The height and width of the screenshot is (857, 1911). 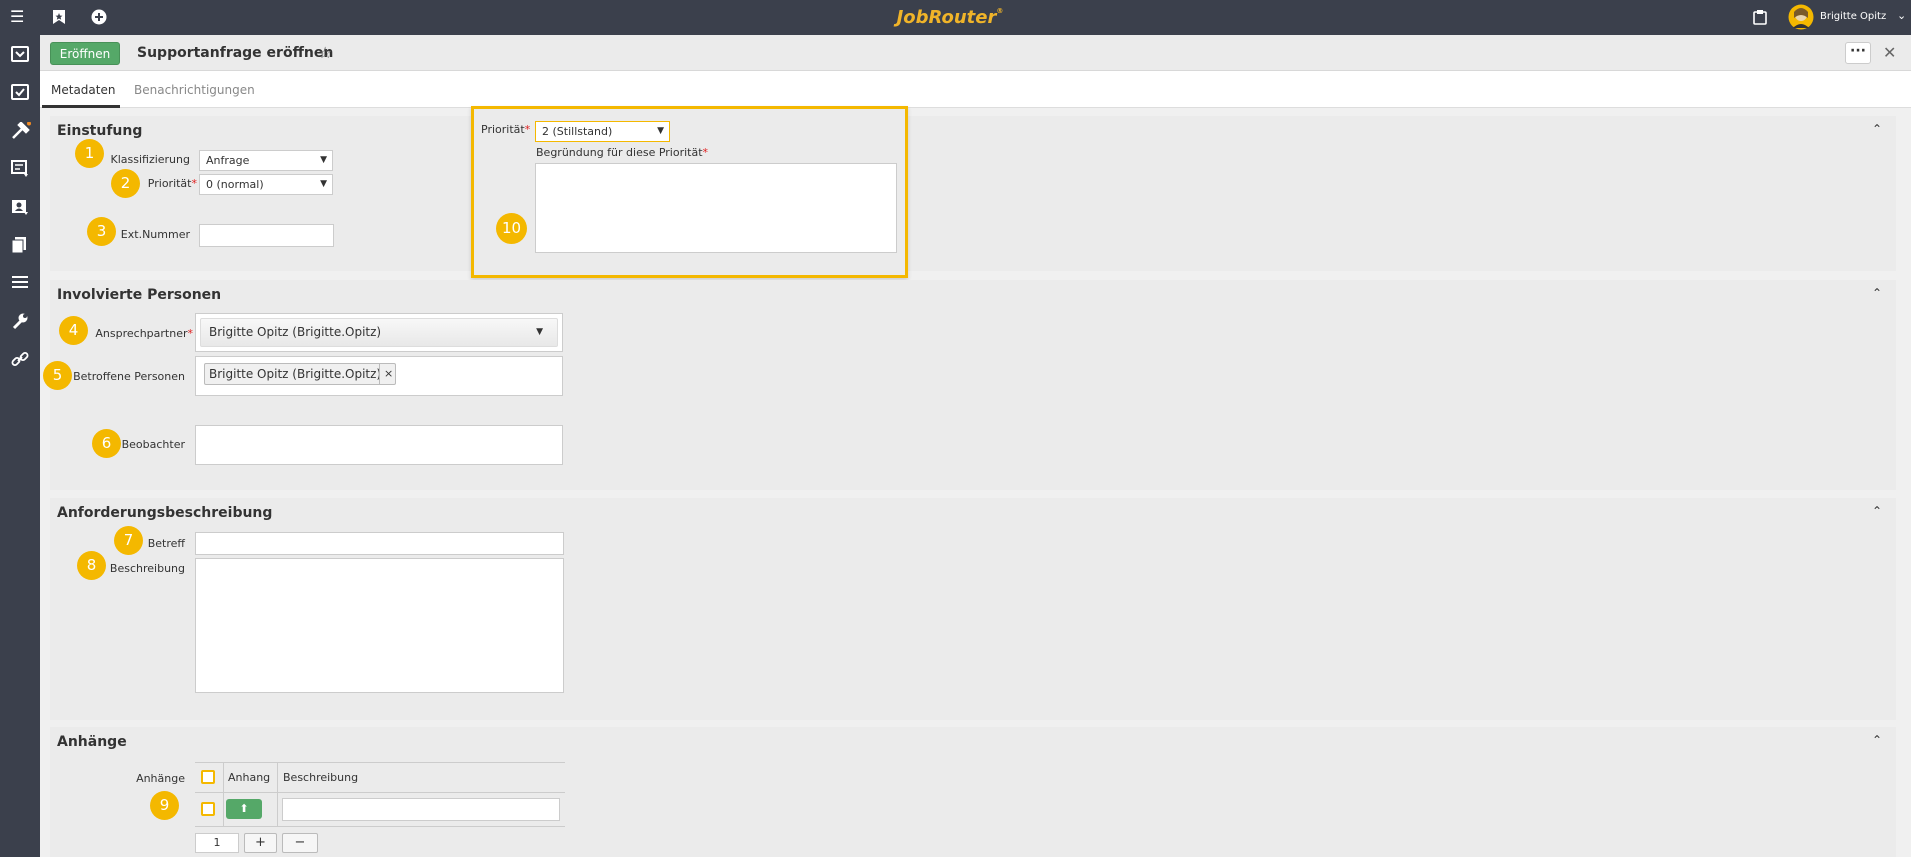 What do you see at coordinates (20, 207) in the screenshot?
I see `sidebar-contact-icon` at bounding box center [20, 207].